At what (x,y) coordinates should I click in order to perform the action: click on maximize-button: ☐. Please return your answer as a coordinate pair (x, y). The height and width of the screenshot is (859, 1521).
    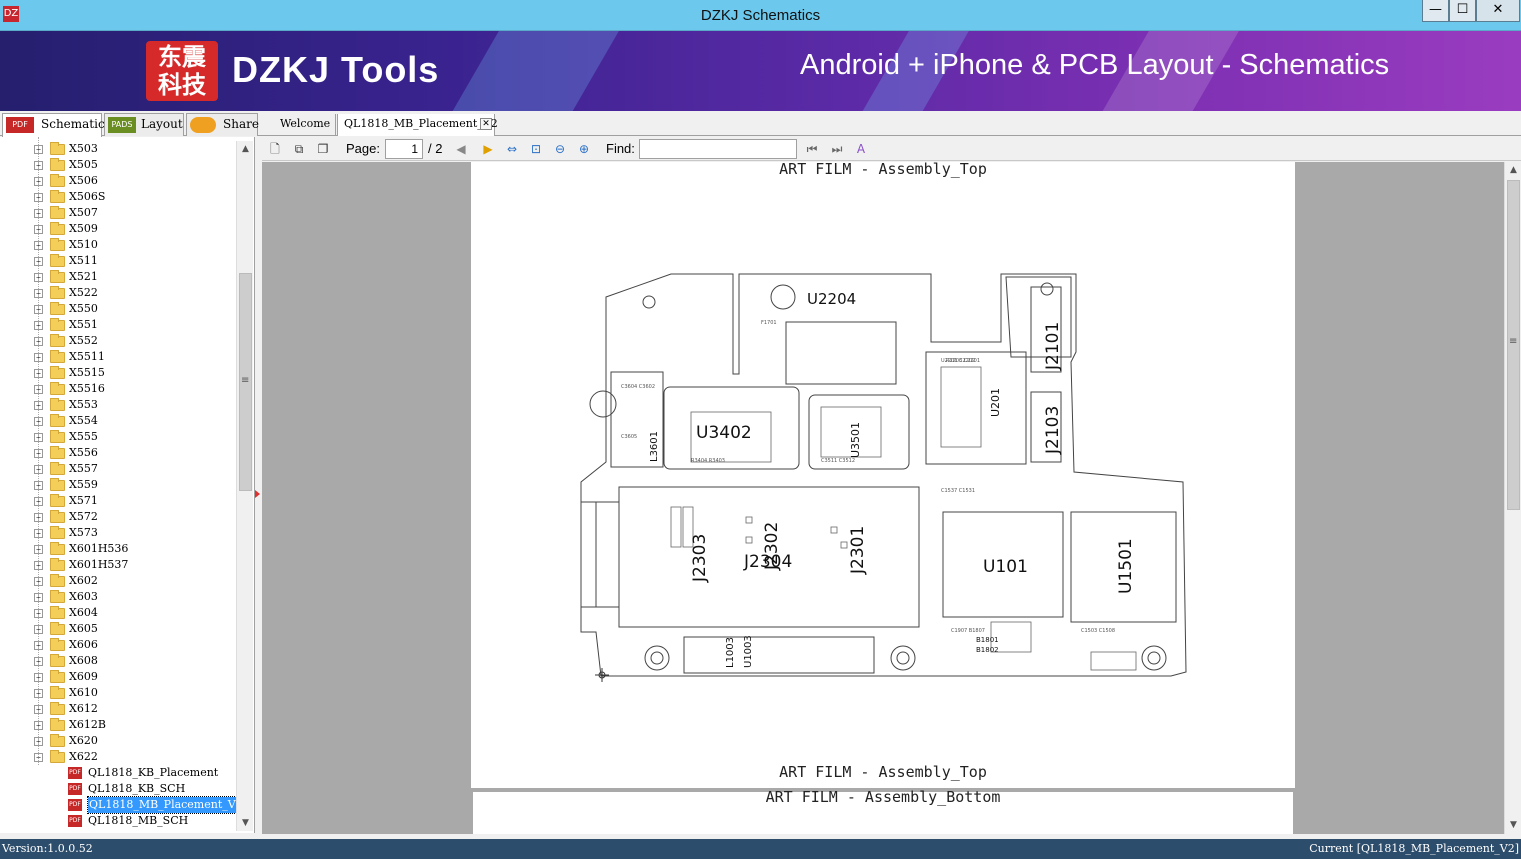
    Looking at the image, I should click on (1462, 11).